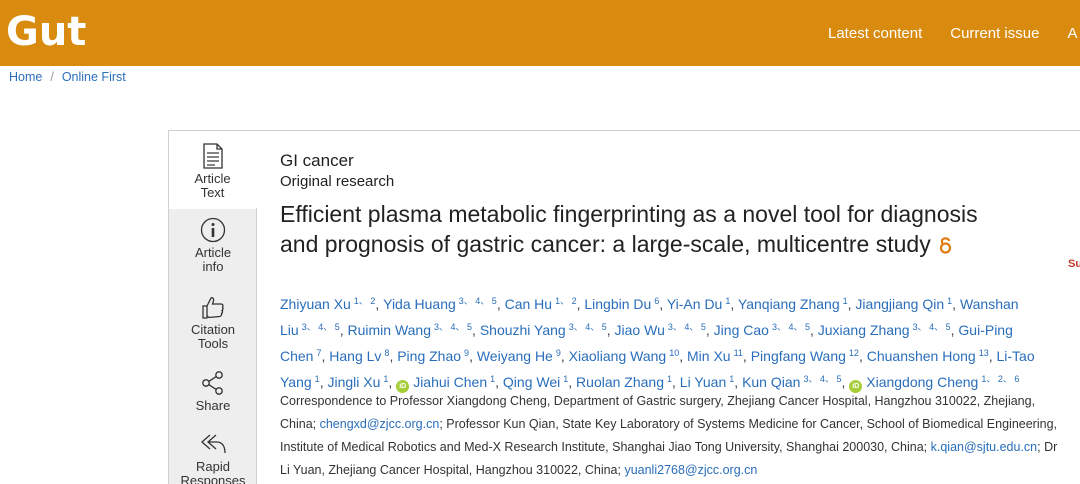 This screenshot has width=1080, height=484. I want to click on sidebar-item-label: Responses, so click(213, 478).